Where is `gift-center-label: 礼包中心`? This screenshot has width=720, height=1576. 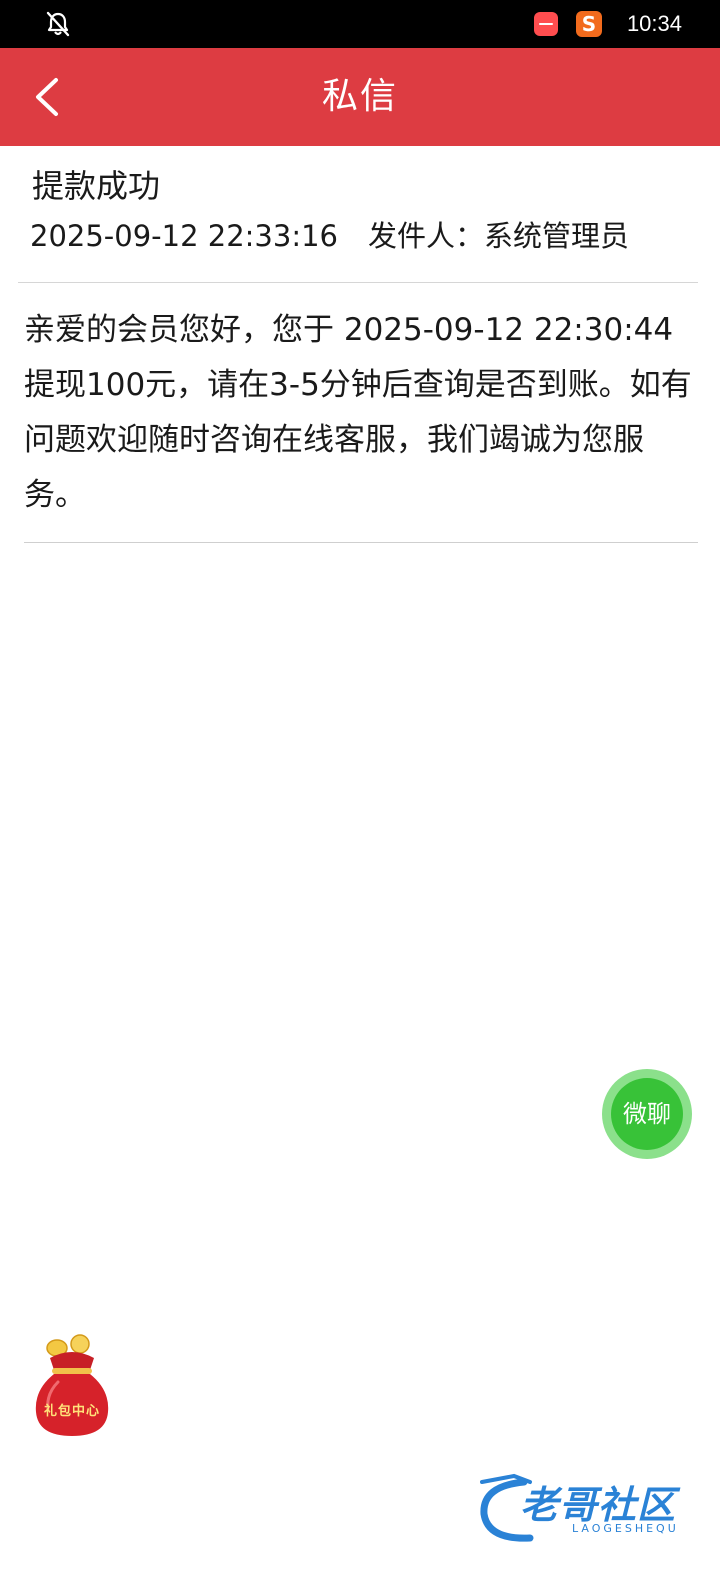
gift-center-label: 礼包中心 is located at coordinates (71, 1411).